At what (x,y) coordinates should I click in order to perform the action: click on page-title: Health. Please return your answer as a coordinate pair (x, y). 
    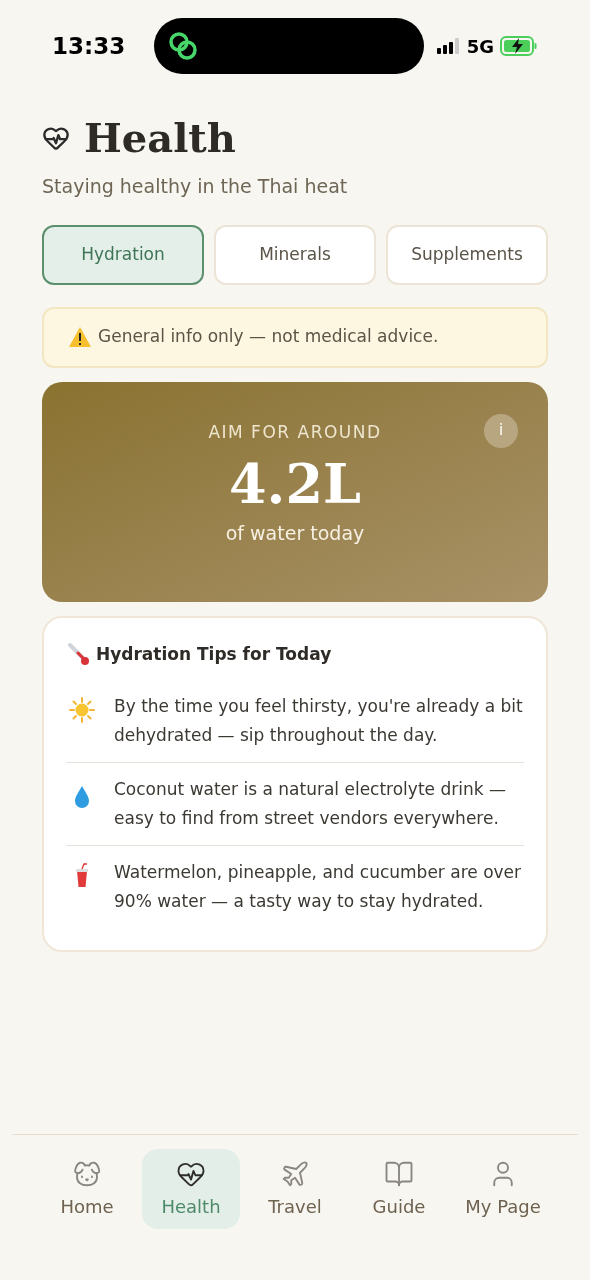
    Looking at the image, I should click on (160, 138).